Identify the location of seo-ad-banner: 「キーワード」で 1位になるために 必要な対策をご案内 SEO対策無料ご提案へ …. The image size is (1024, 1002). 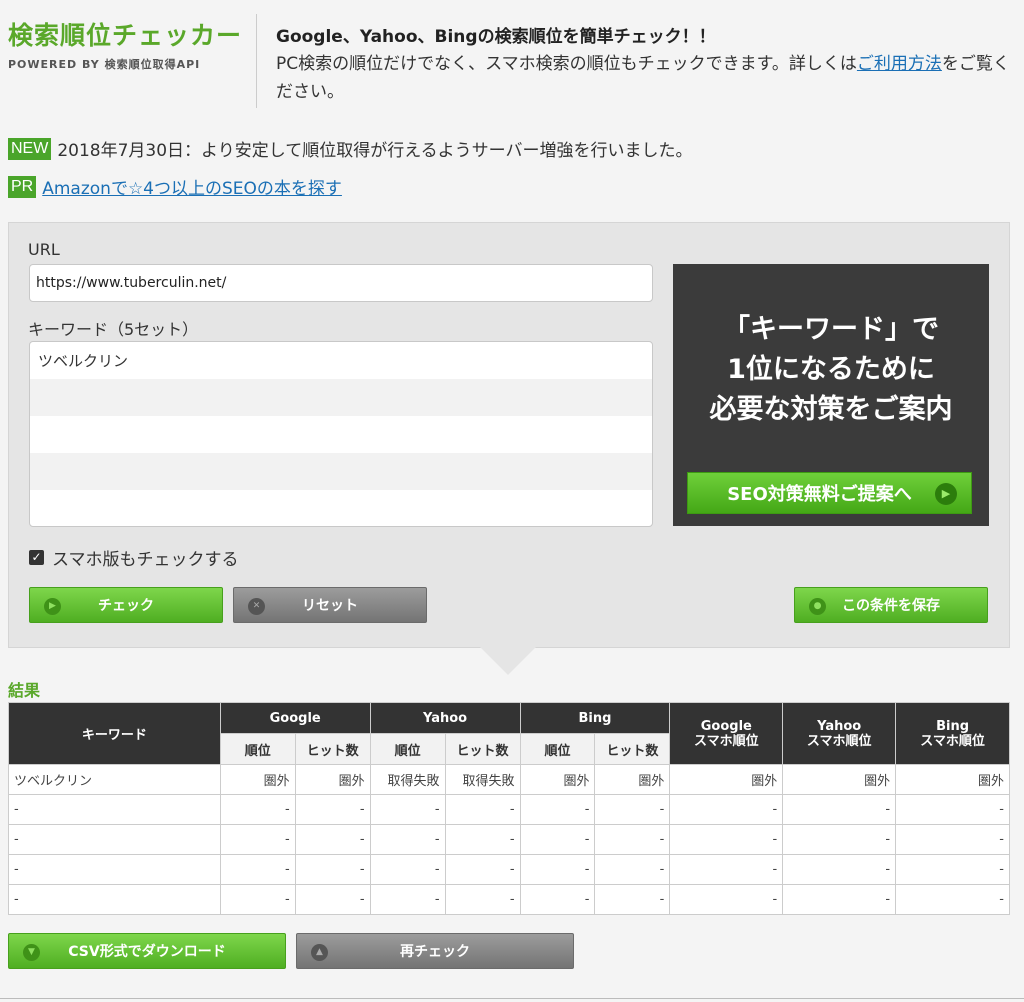
(831, 395).